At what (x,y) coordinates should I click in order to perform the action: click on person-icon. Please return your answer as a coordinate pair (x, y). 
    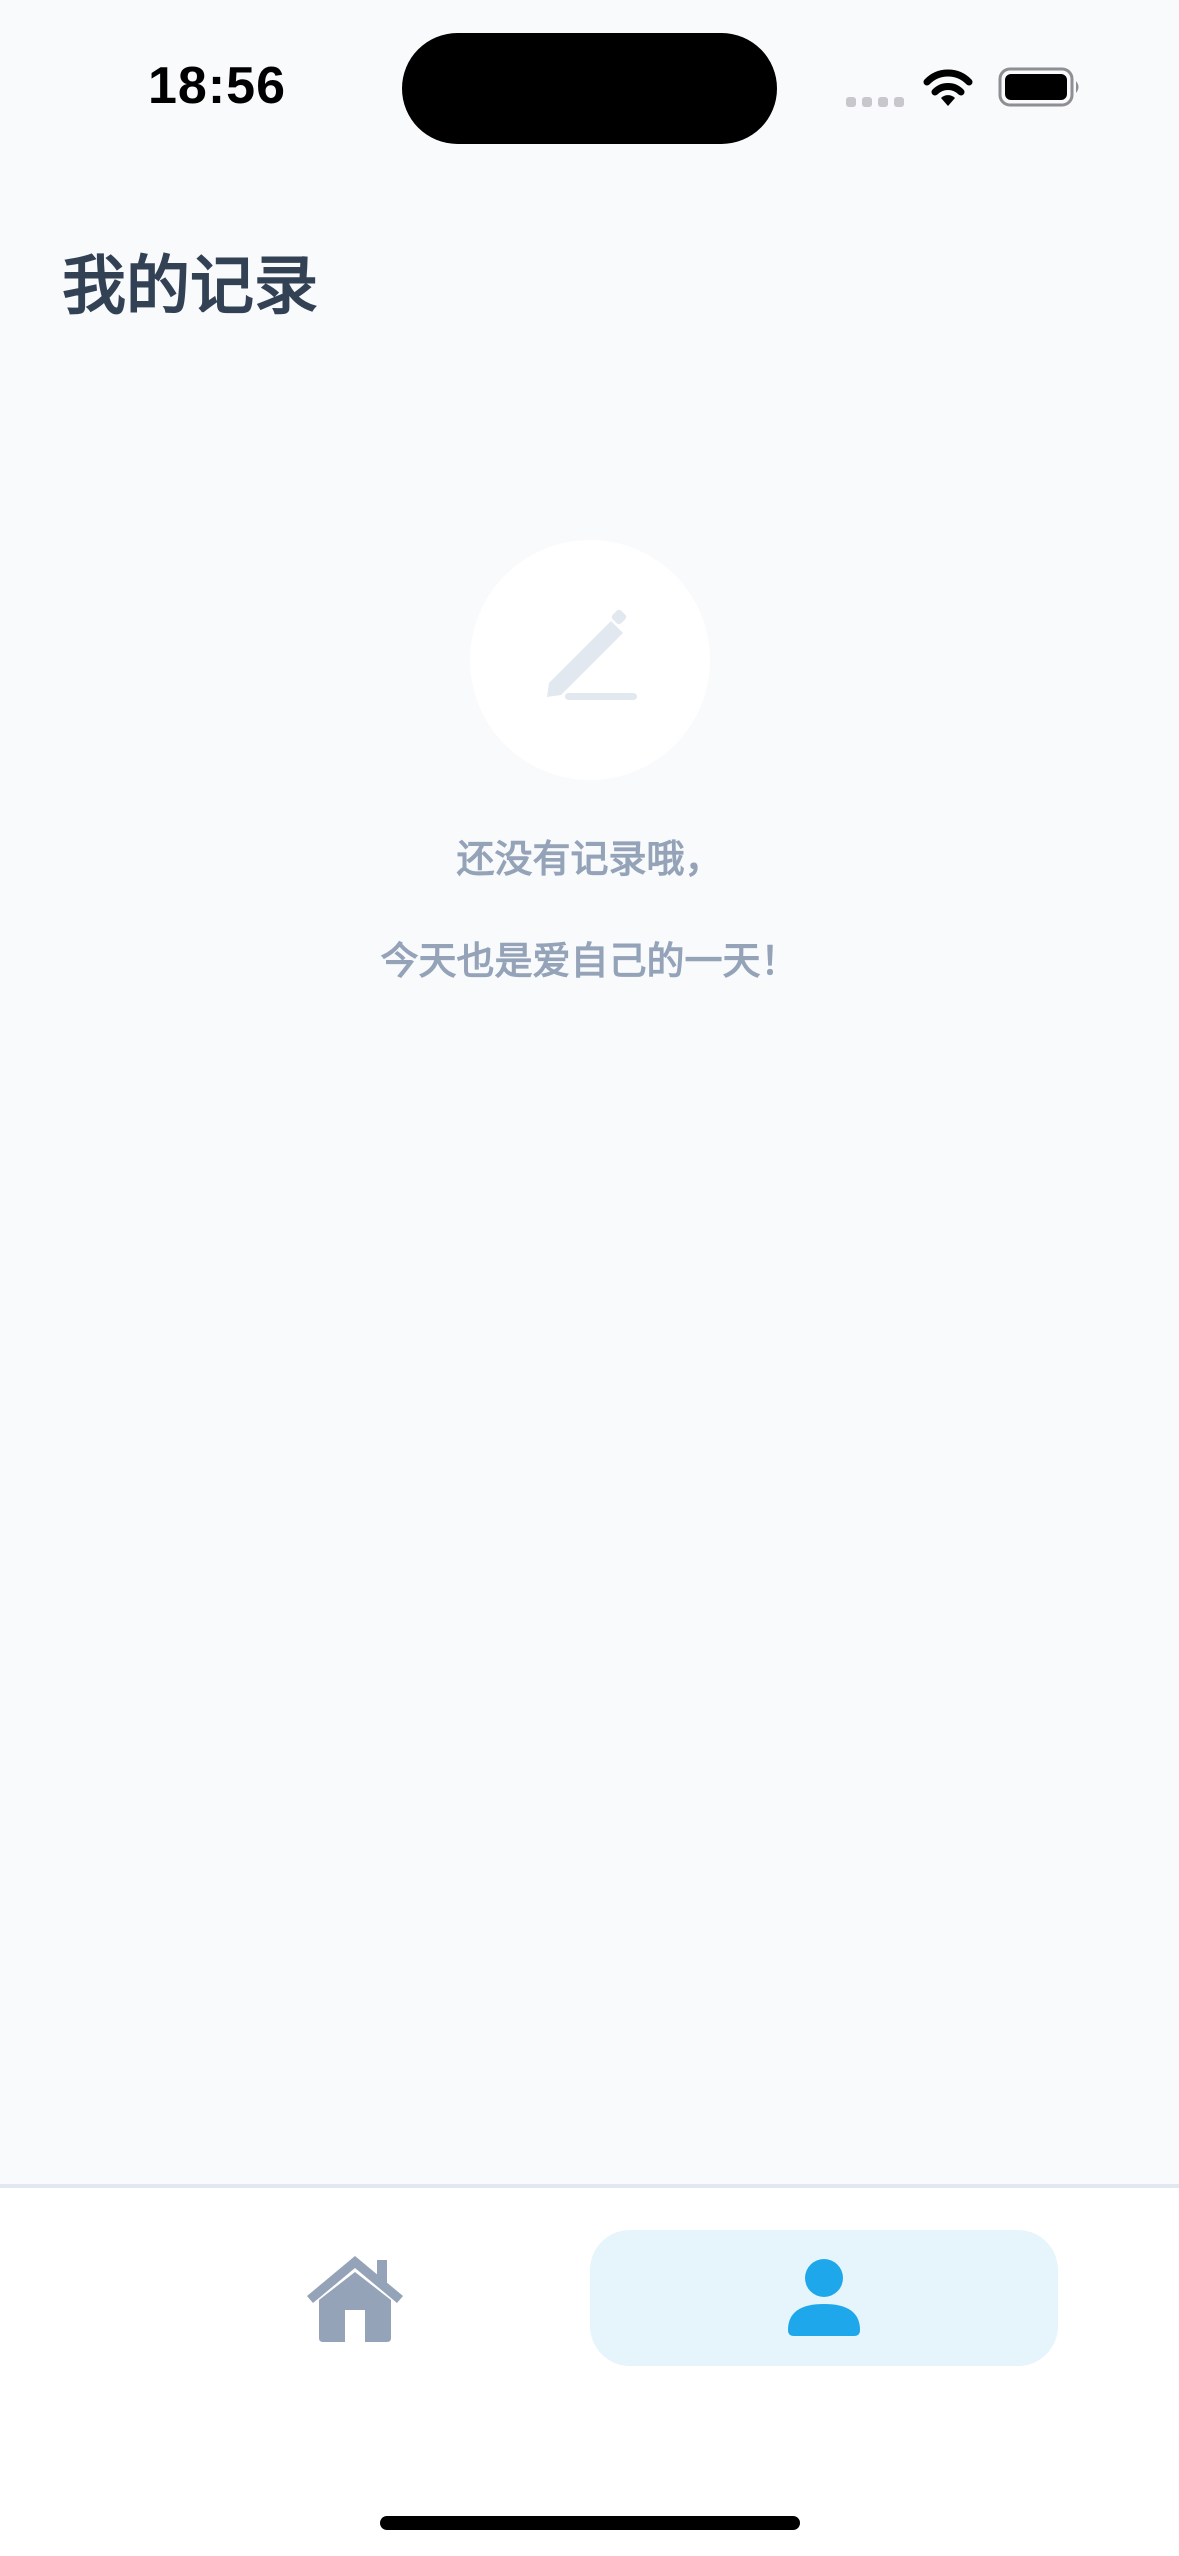
    Looking at the image, I should click on (824, 2297).